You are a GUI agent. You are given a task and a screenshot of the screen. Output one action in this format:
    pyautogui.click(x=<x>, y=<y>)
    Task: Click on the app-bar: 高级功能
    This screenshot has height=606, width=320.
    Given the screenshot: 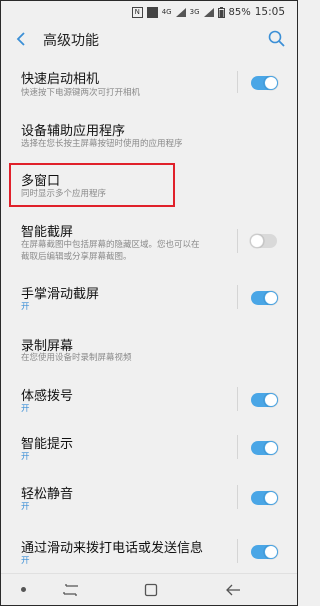 What is the action you would take?
    pyautogui.click(x=149, y=40)
    